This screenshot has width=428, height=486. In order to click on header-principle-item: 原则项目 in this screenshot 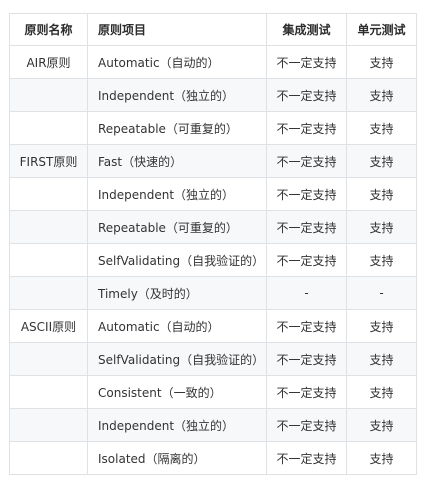, I will do `click(177, 29)`.